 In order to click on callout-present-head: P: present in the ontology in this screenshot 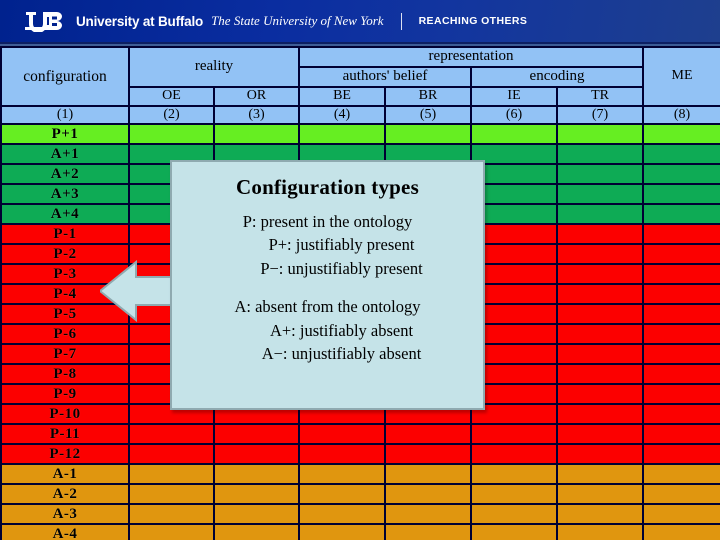, I will do `click(327, 221)`.